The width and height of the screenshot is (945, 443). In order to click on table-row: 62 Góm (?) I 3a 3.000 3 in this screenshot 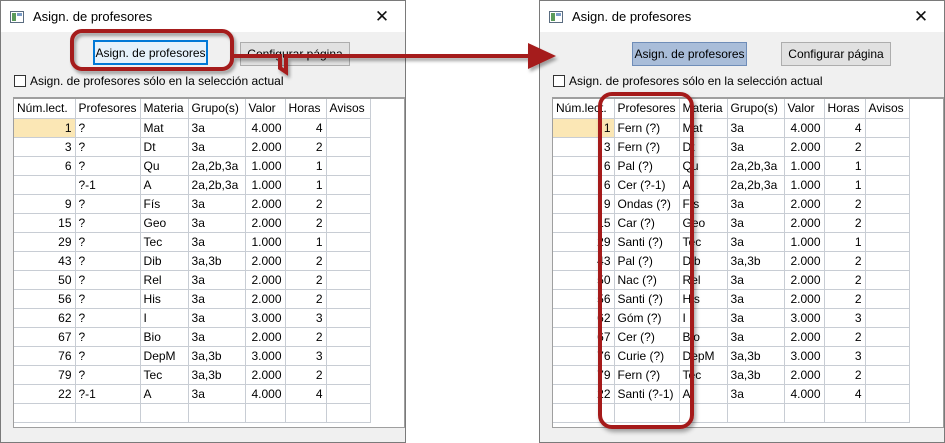, I will do `click(731, 318)`.